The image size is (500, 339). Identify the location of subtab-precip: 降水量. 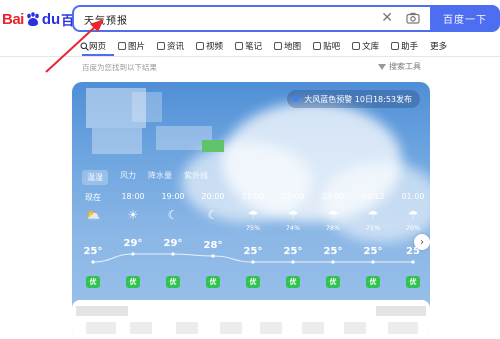
(160, 177).